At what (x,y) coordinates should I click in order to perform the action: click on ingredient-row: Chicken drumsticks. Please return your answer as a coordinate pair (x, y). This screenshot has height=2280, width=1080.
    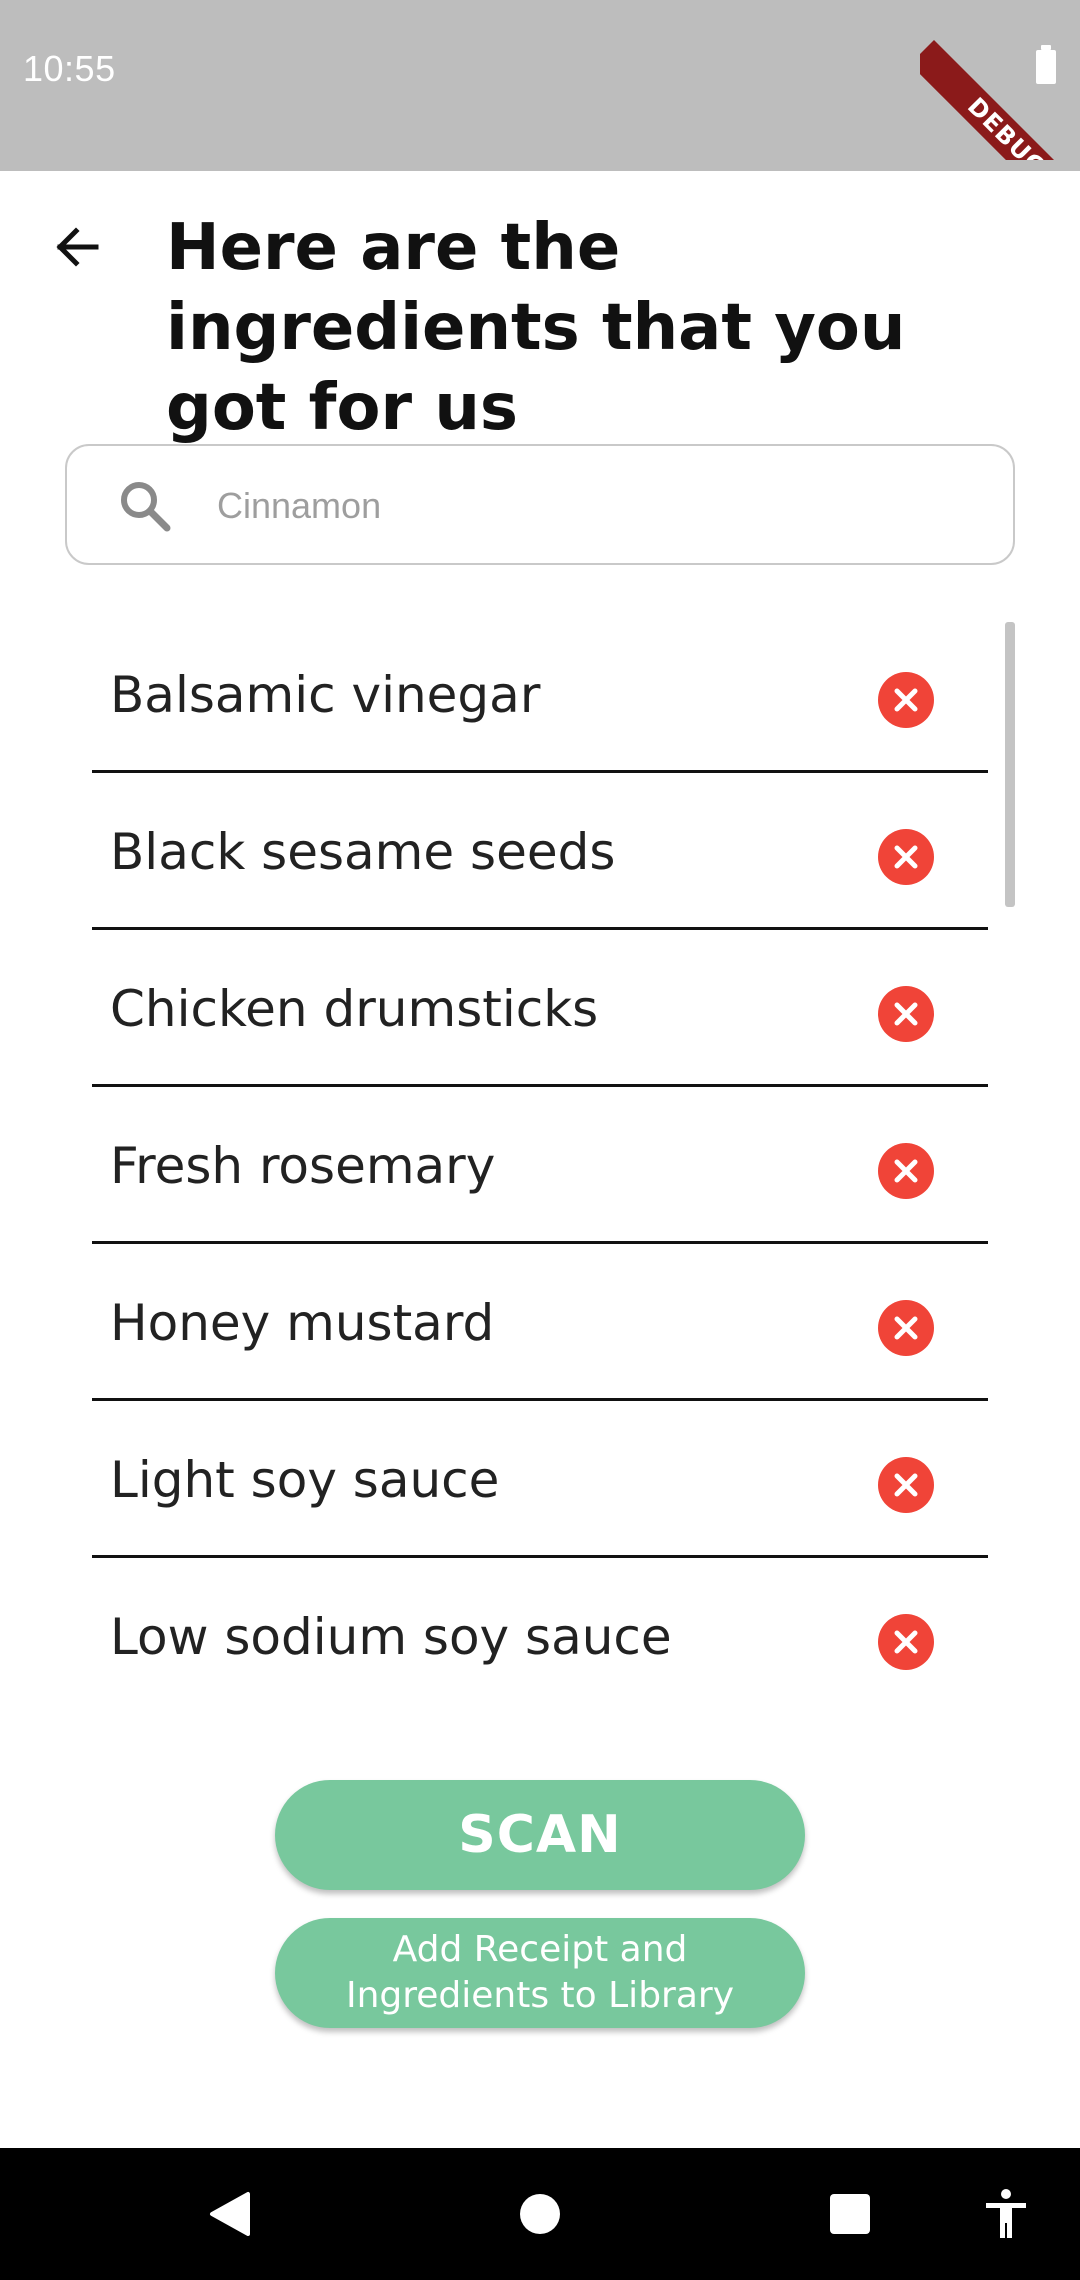
    Looking at the image, I should click on (540, 1008).